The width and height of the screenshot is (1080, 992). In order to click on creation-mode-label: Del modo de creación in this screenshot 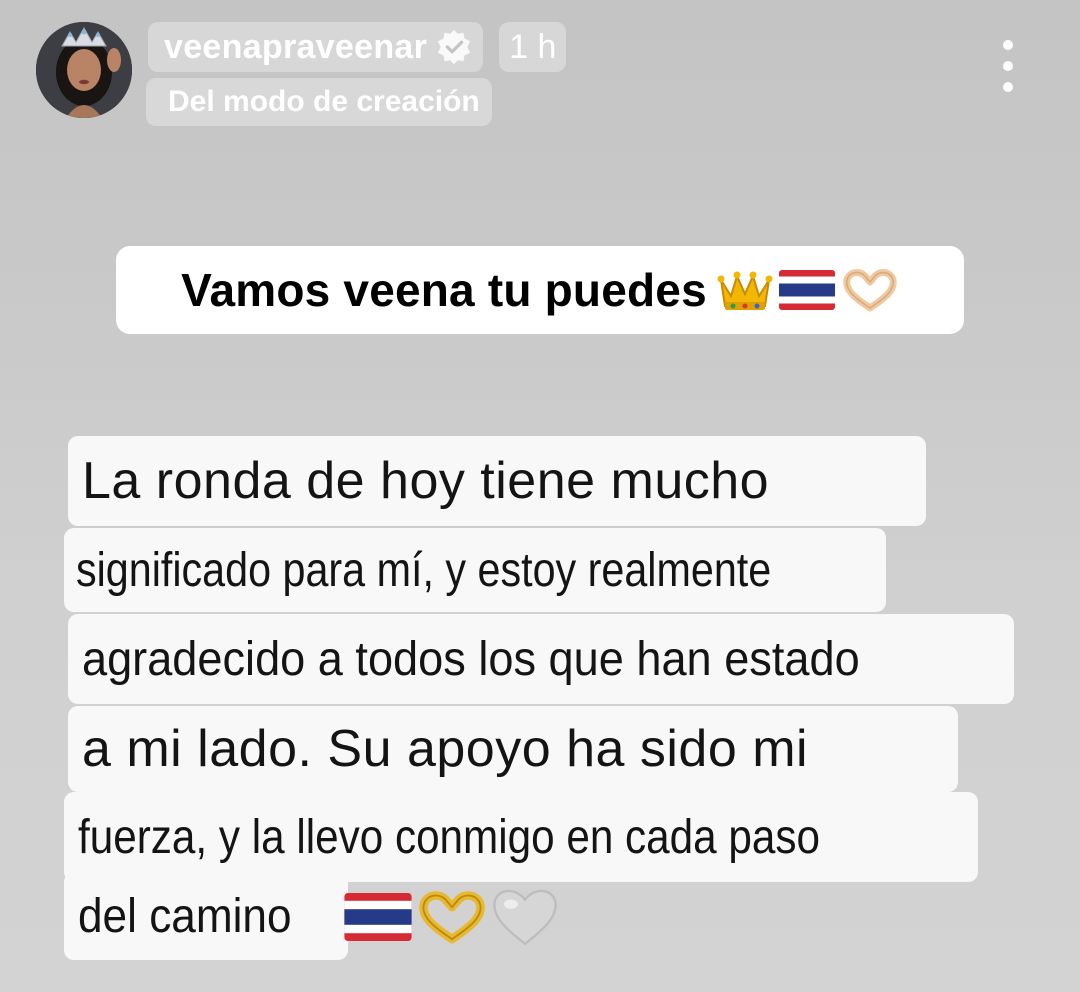, I will do `click(319, 102)`.